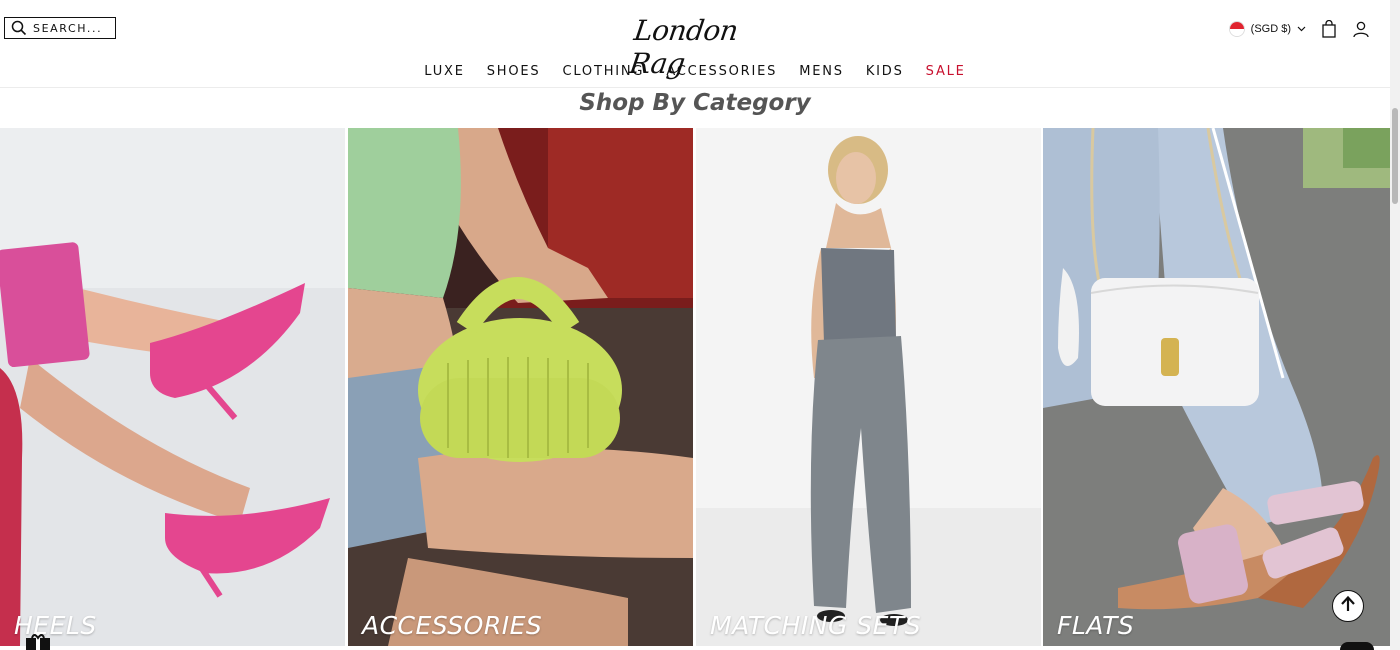 The image size is (1400, 650). I want to click on arrow-up-icon, so click(1348, 606).